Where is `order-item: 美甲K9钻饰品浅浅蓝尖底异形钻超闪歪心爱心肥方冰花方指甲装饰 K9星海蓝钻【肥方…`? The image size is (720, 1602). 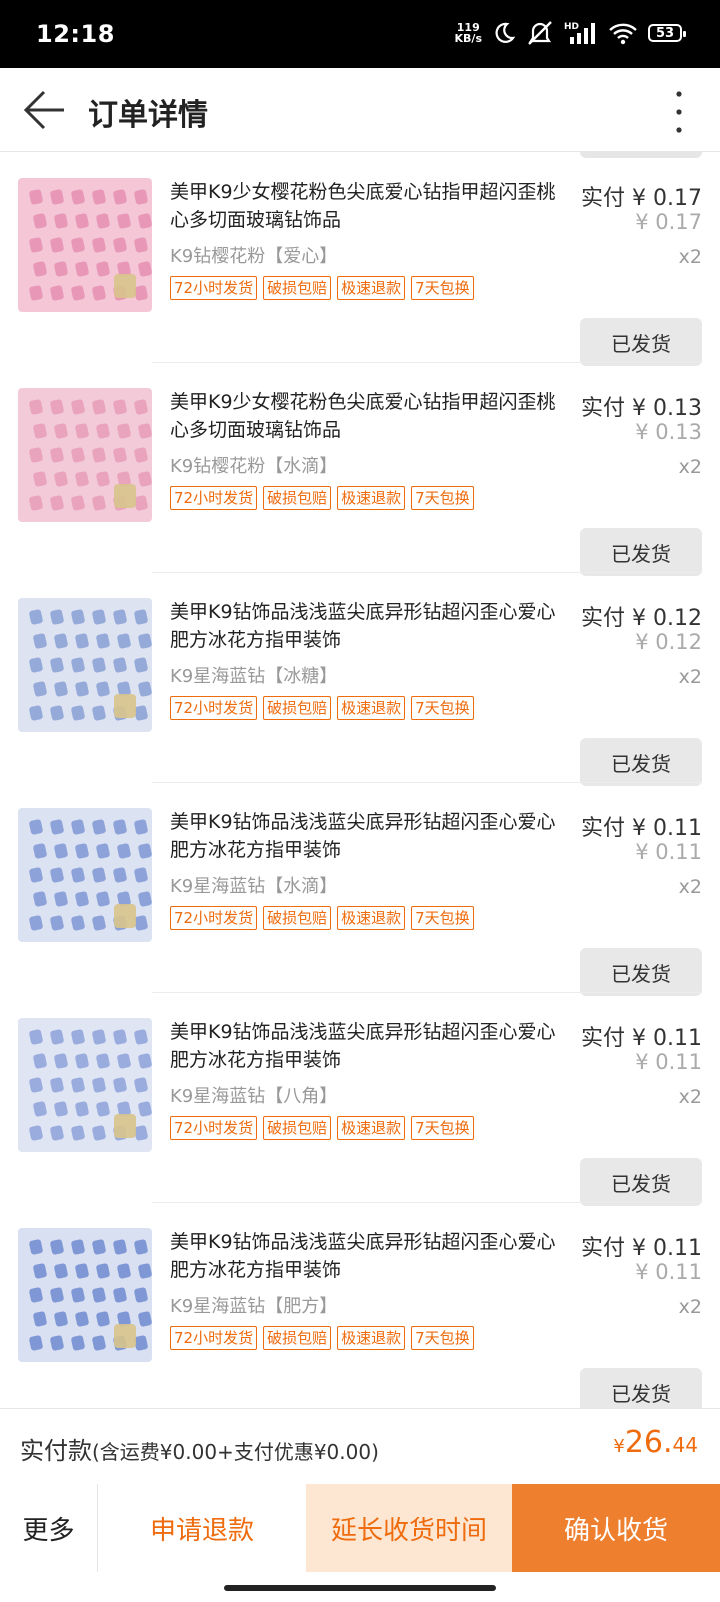
order-item: 美甲K9钻饰品浅浅蓝尖底异形钻超闪歪心爱心肥方冰花方指甲装饰 K9星海蓝钻【肥方… is located at coordinates (360, 1305).